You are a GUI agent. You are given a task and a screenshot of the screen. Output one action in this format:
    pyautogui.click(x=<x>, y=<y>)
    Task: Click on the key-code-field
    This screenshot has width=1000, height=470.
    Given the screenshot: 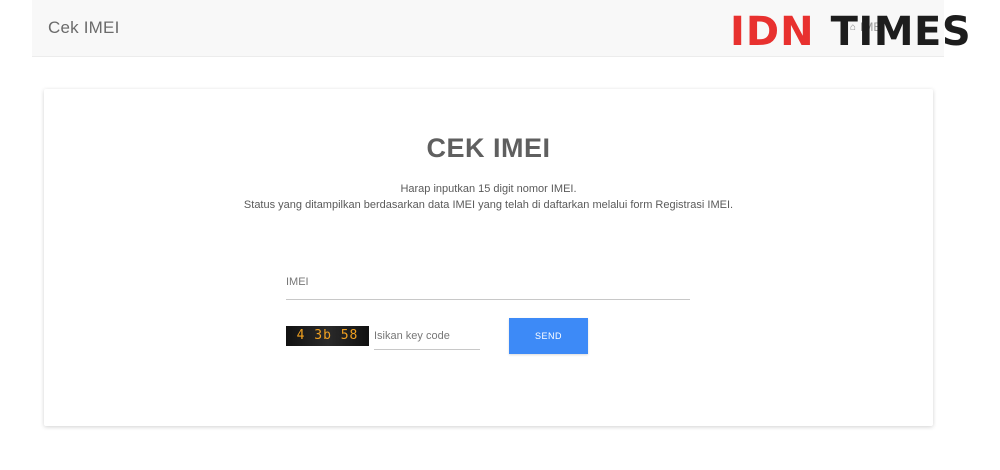 What is the action you would take?
    pyautogui.click(x=427, y=336)
    